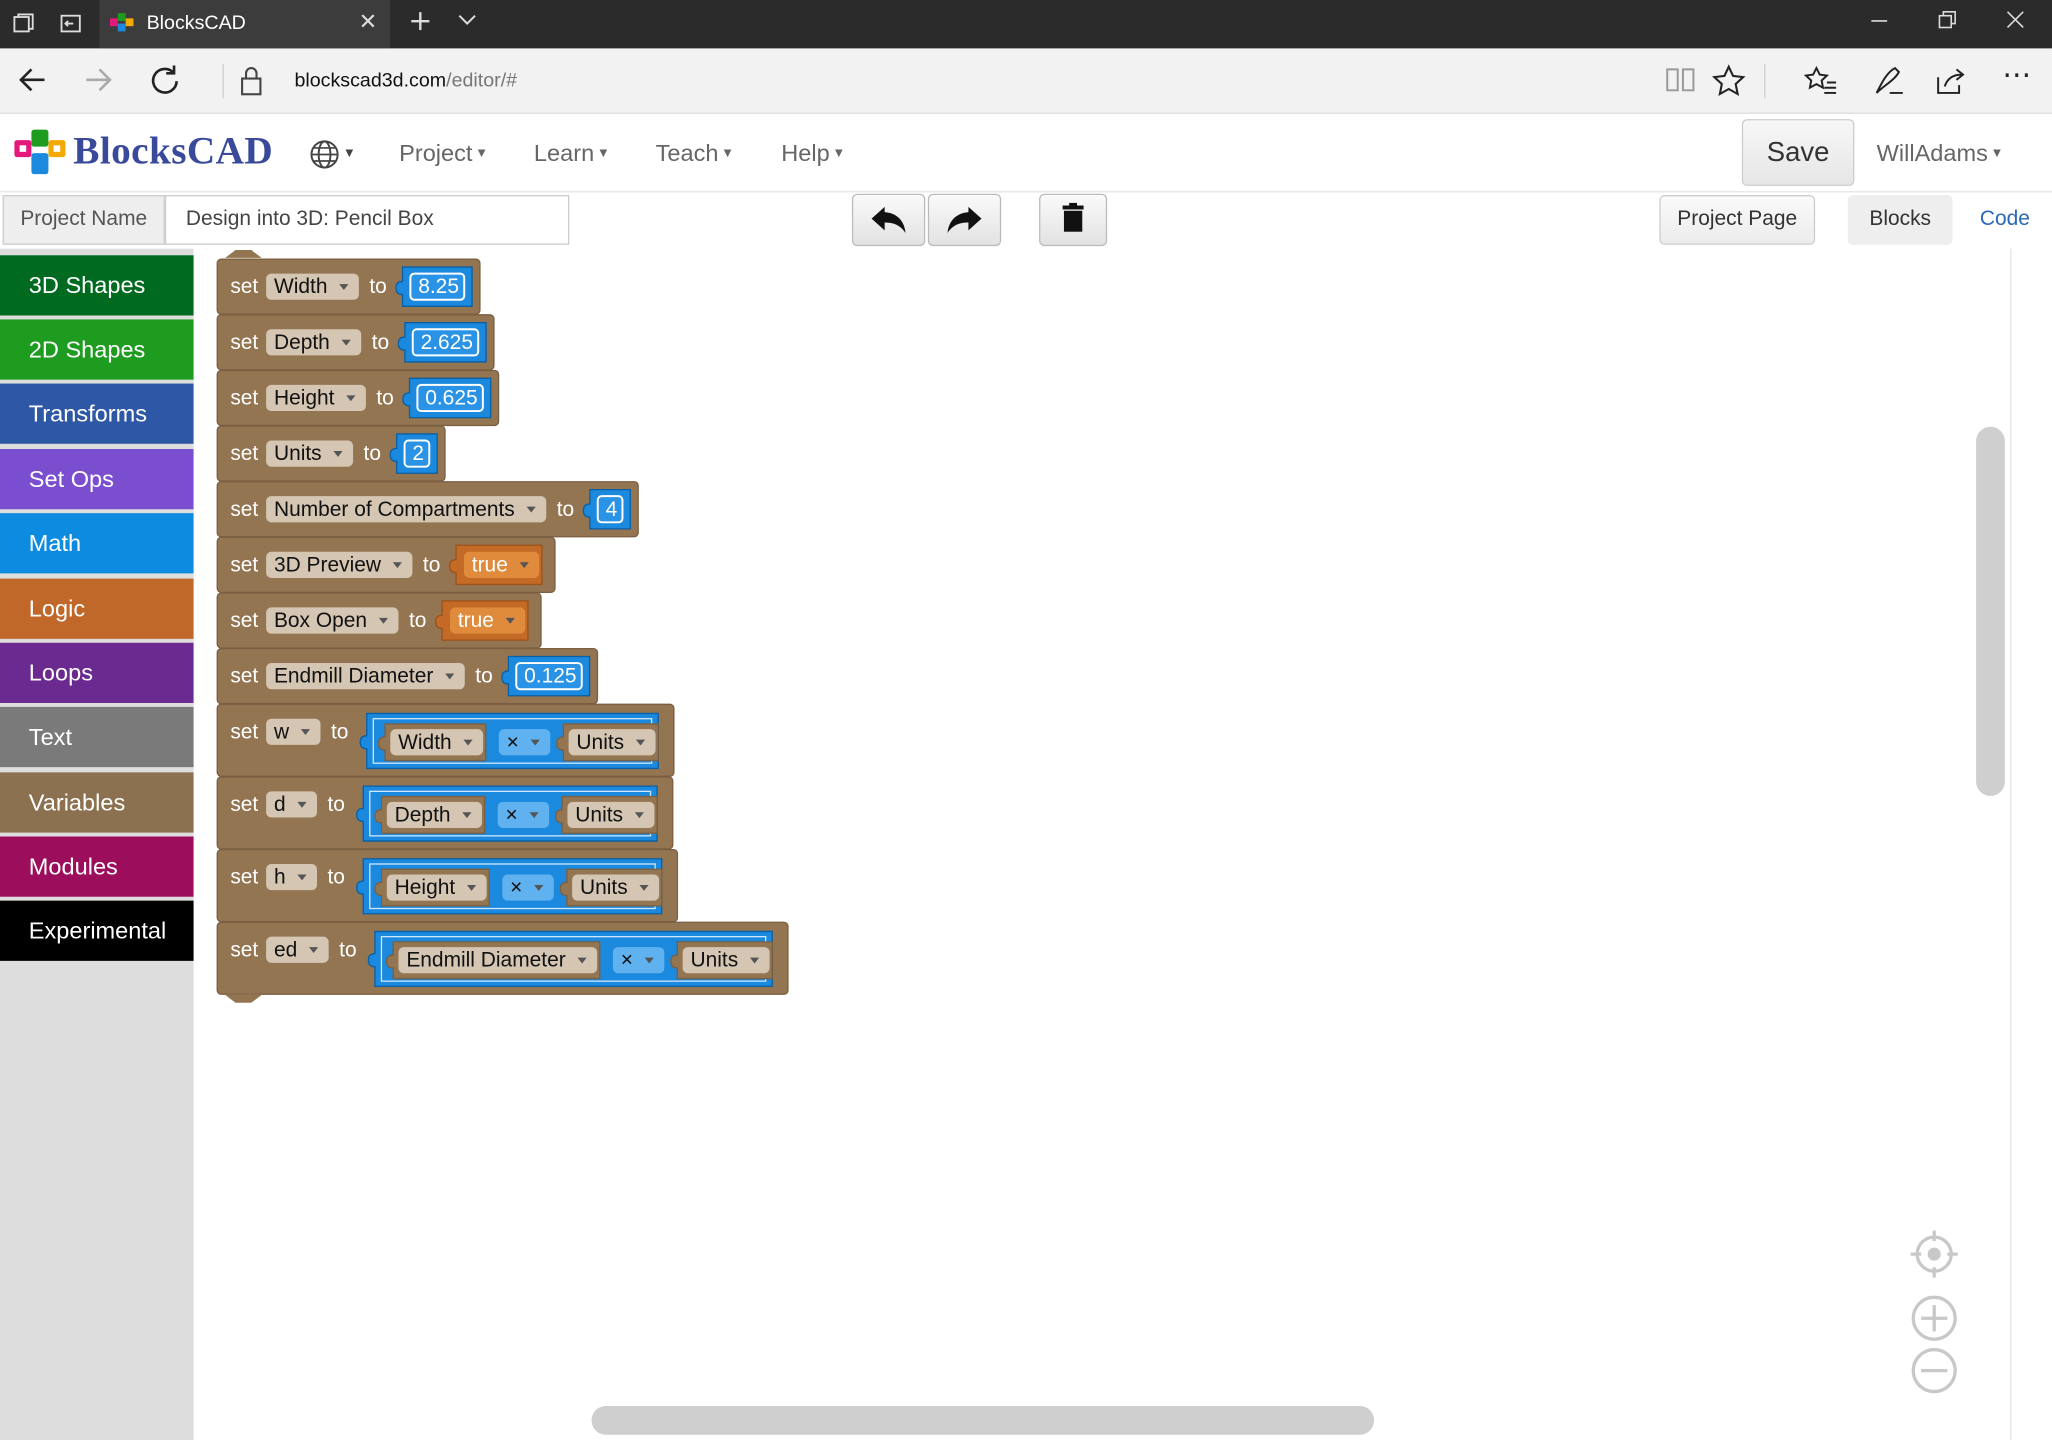 The height and width of the screenshot is (1440, 2052). Describe the element at coordinates (405, 80) in the screenshot. I see `url-field: blockscad3d.com/editor/#` at that location.